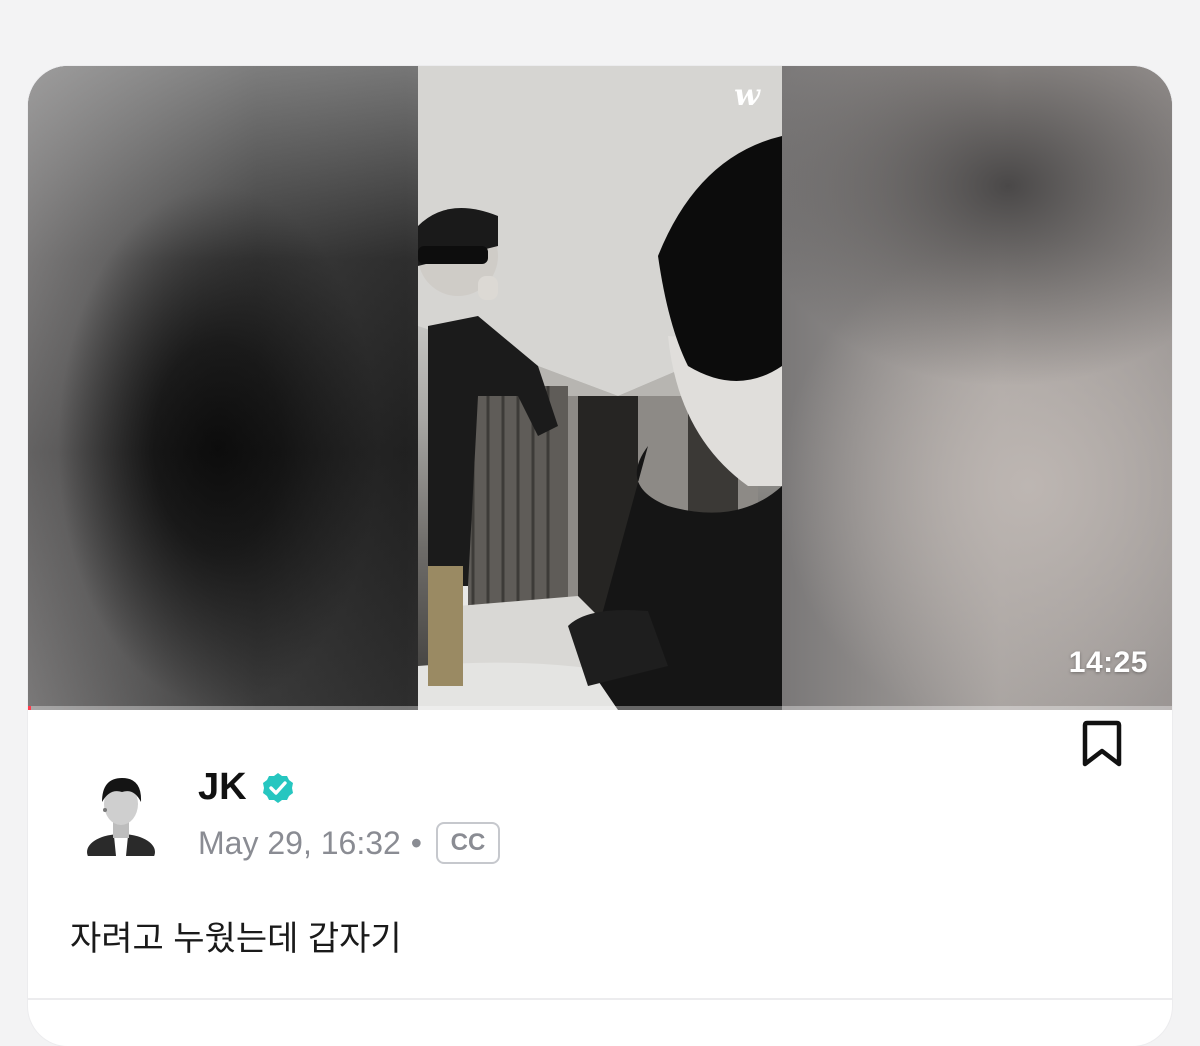 This screenshot has height=1046, width=1200. Describe the element at coordinates (468, 843) in the screenshot. I see `cc-badge: CC` at that location.